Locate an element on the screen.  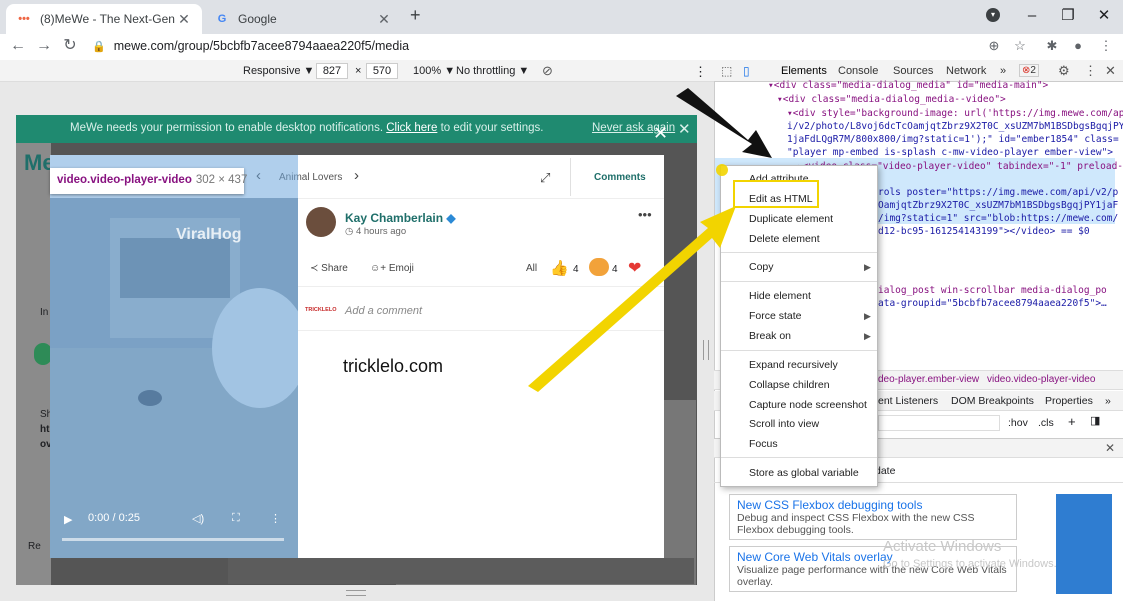
cursor-dot is located at coordinates (722, 170).